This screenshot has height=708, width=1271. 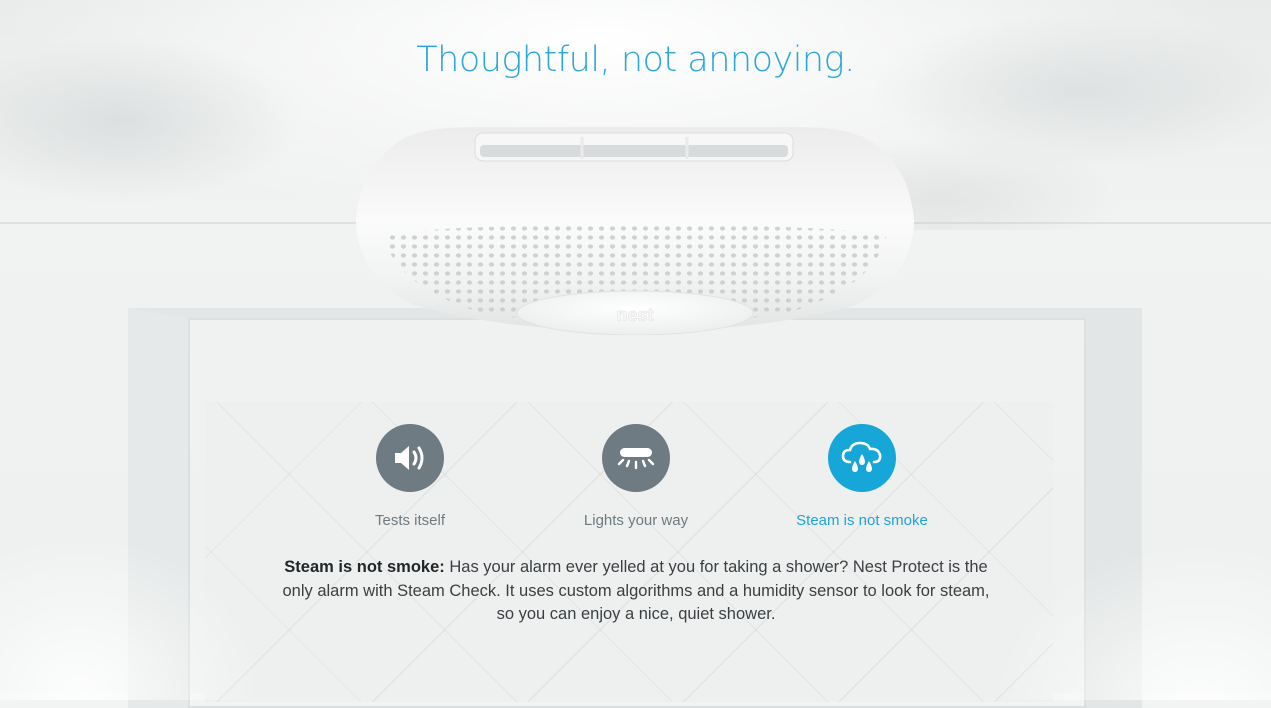 I want to click on feature-steam-is-not-smoke: Steam is not smoke, so click(x=862, y=476).